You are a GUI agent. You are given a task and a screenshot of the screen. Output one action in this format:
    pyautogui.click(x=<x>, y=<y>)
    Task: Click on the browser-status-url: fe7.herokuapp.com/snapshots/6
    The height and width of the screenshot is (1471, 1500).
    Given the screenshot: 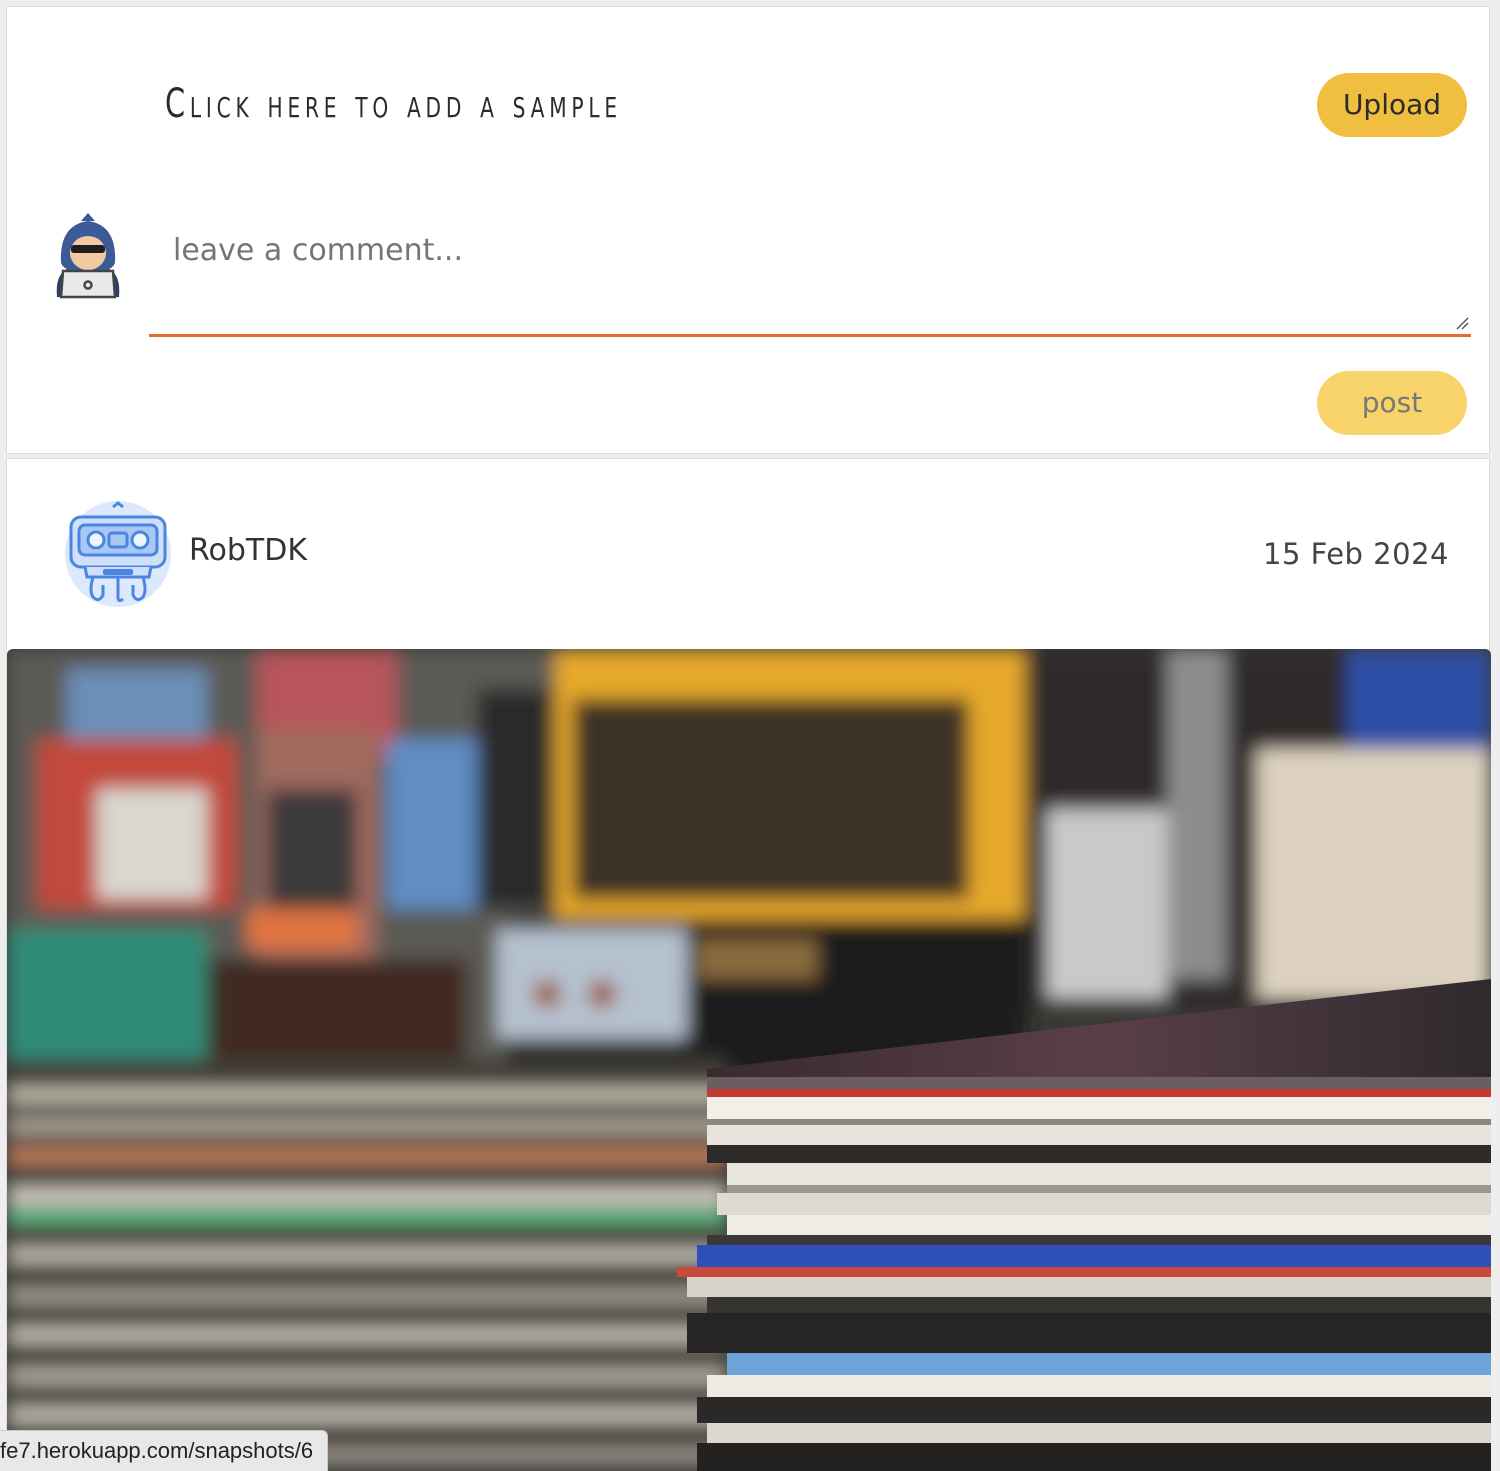 What is the action you would take?
    pyautogui.click(x=164, y=1450)
    